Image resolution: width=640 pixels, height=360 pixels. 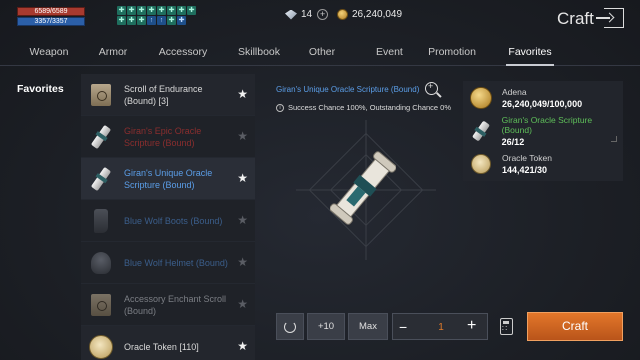 I want to click on info-icon: i, so click(x=280, y=107).